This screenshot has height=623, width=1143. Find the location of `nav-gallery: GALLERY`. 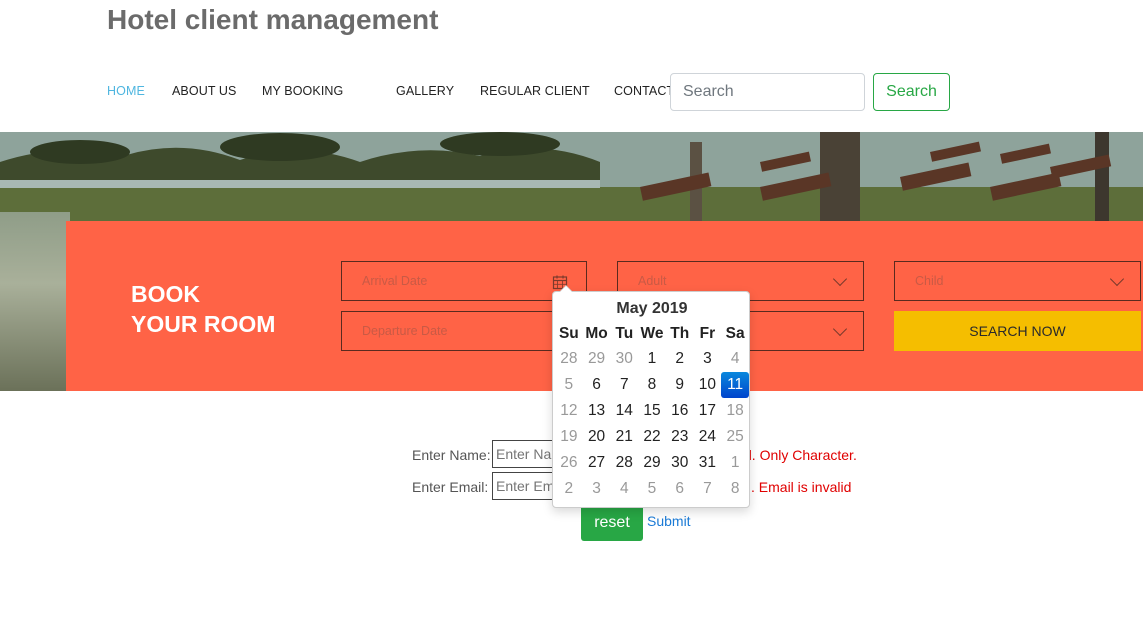

nav-gallery: GALLERY is located at coordinates (425, 91).